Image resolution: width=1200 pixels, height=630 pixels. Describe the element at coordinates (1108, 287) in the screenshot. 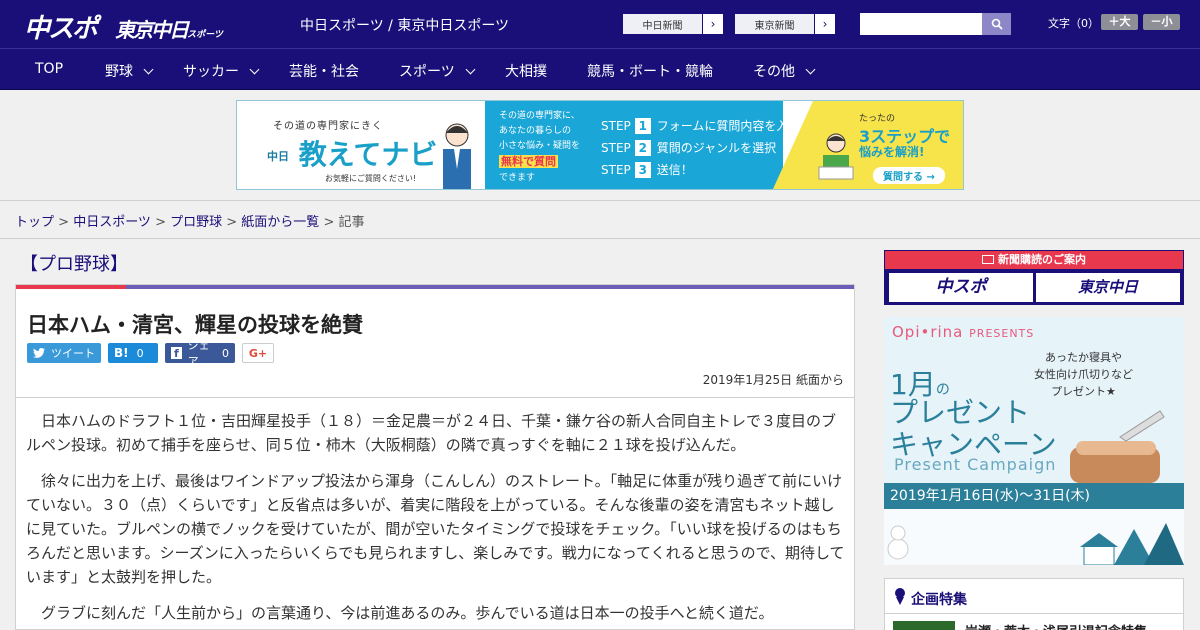

I see `subscribe-tokyo-chunichi-logo: 東京中日` at that location.